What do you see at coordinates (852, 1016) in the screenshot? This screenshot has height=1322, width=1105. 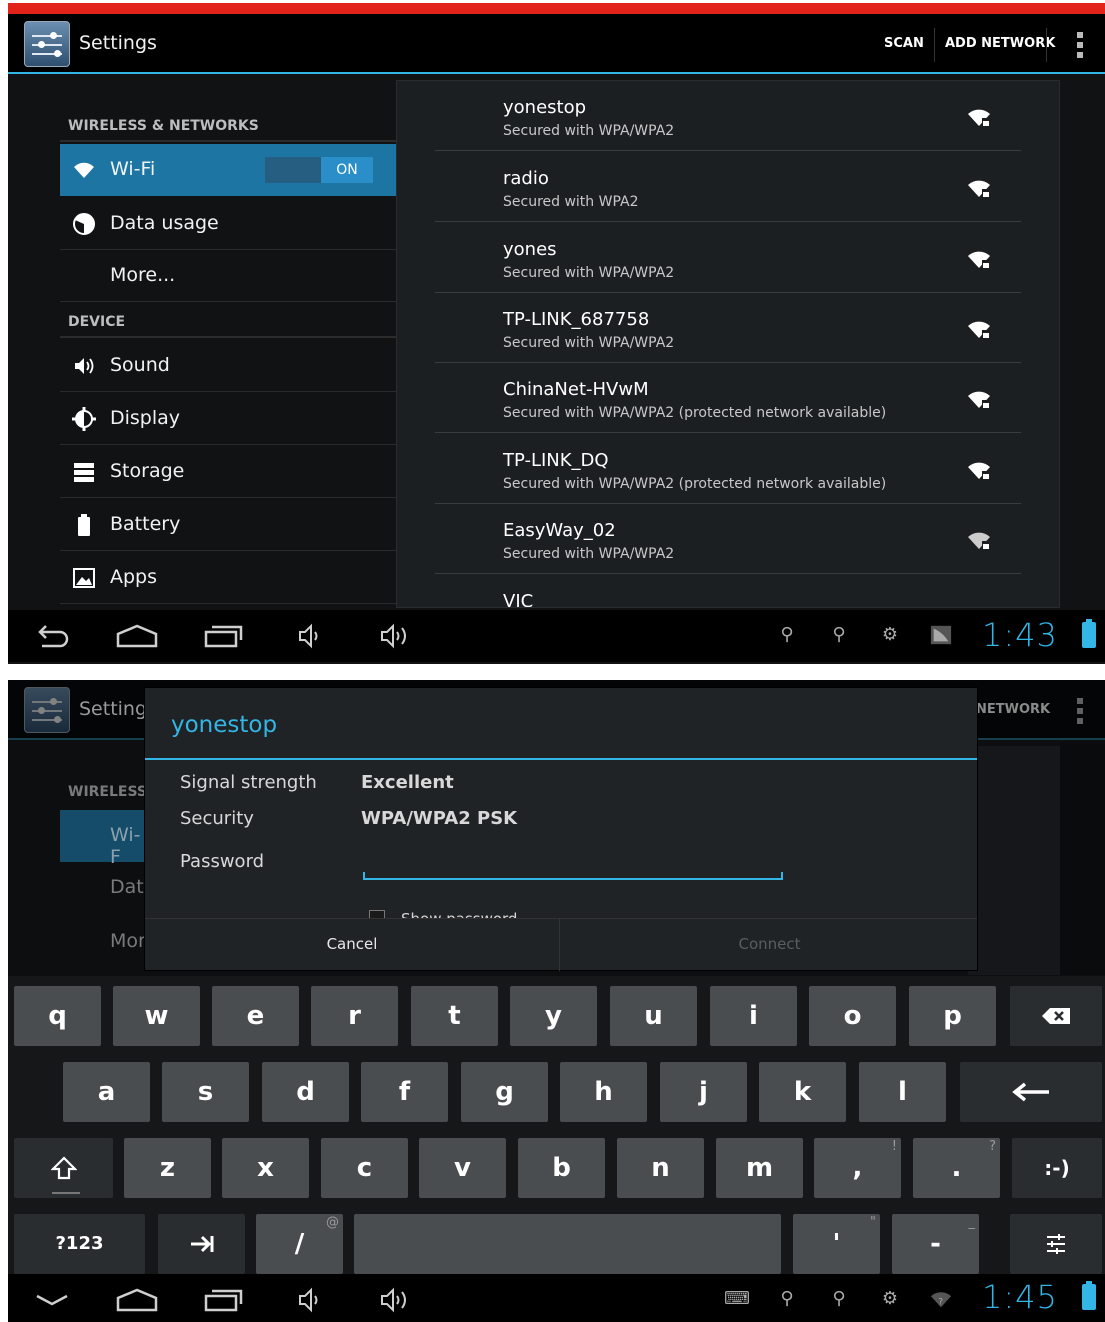 I see `key-o: o` at bounding box center [852, 1016].